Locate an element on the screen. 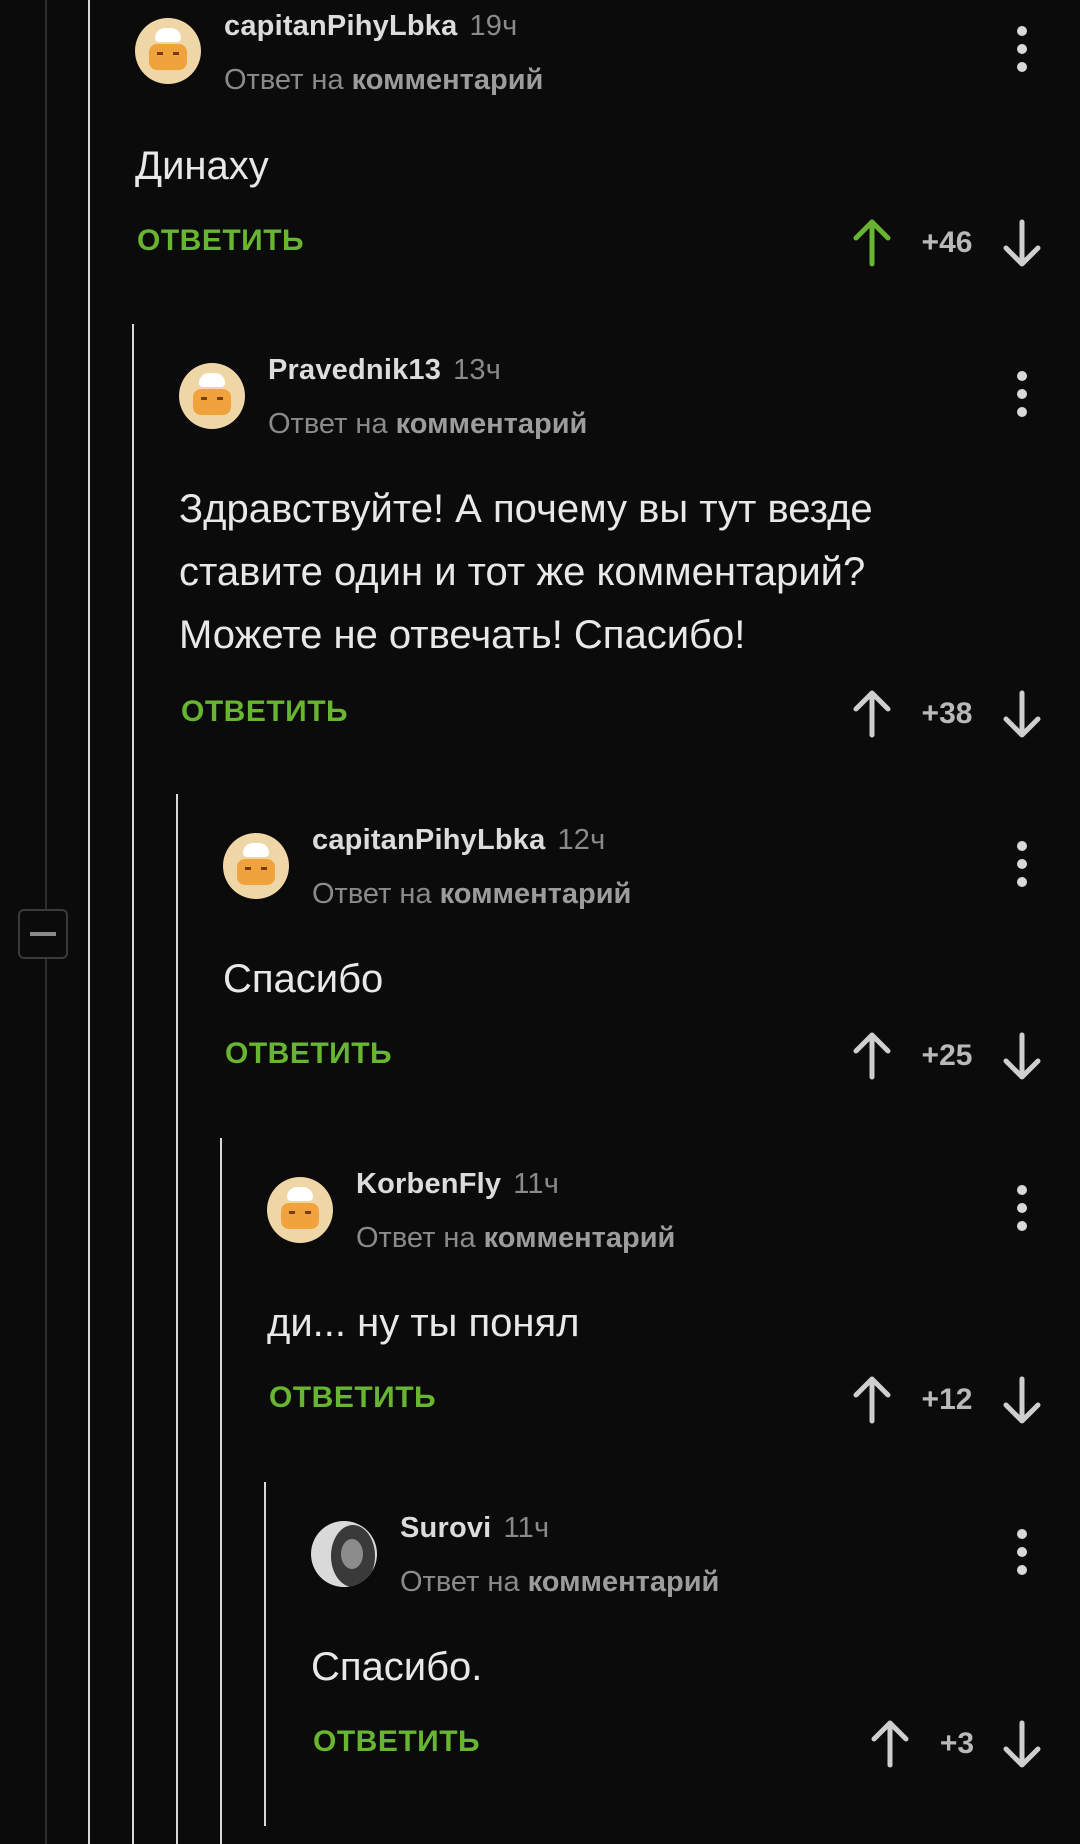 Image resolution: width=1080 pixels, height=1844 pixels. comment-author: Surovi 11ч is located at coordinates (474, 1528).